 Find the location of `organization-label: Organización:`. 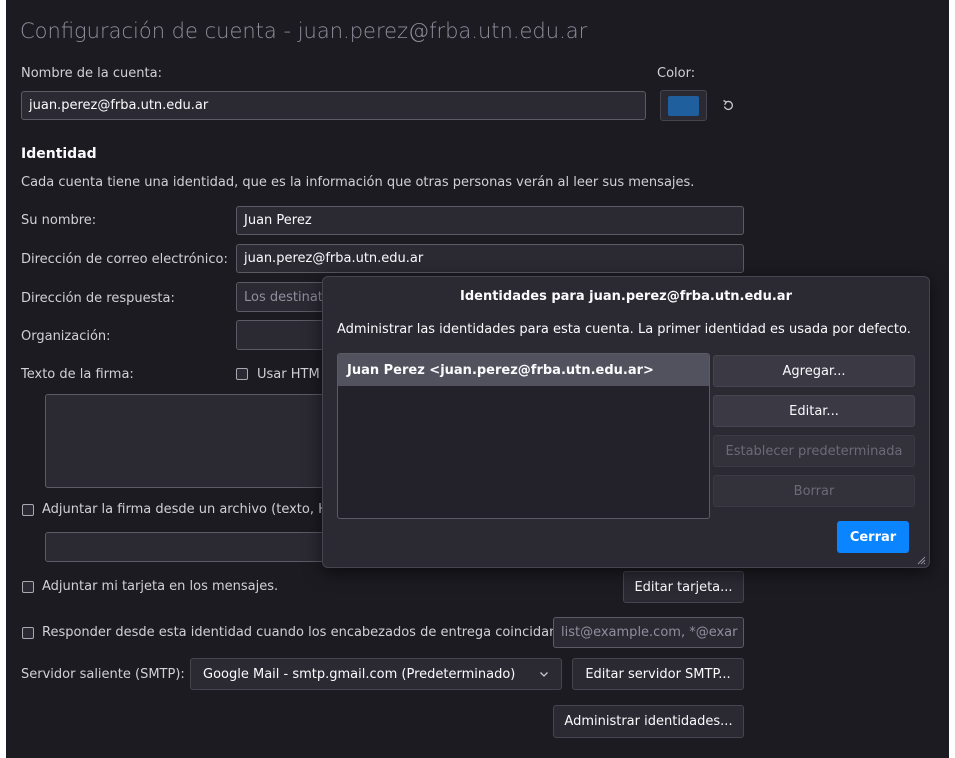

organization-label: Organización: is located at coordinates (66, 336).